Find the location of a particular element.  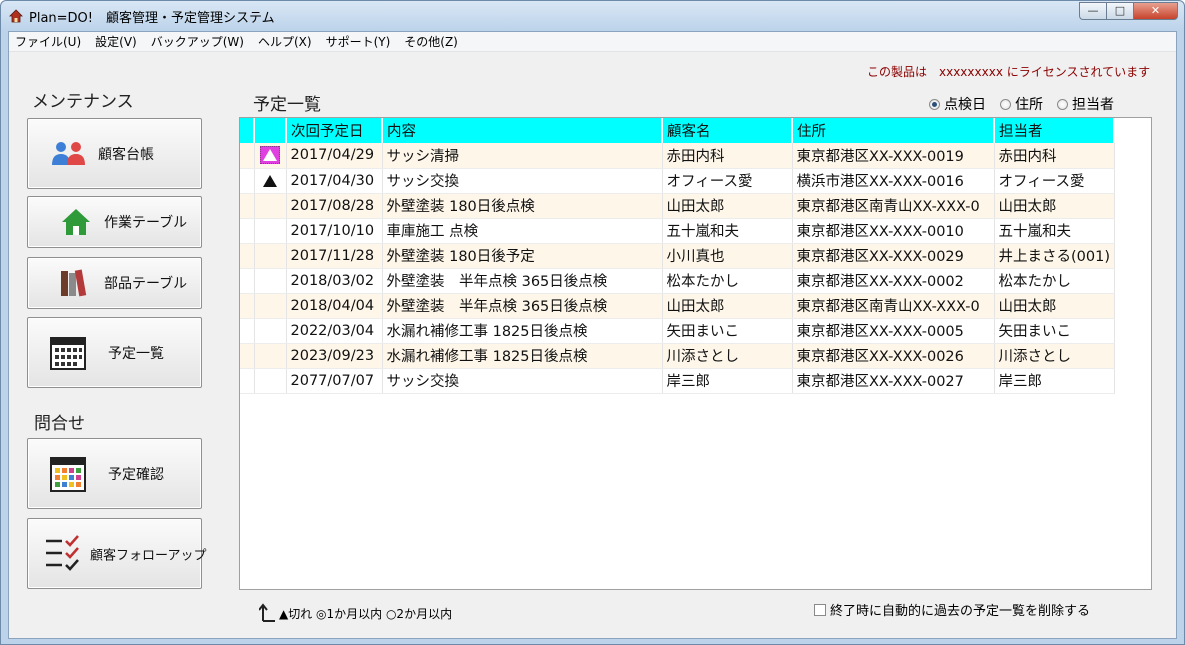

menu-help: ヘルプ(X) is located at coordinates (285, 41).